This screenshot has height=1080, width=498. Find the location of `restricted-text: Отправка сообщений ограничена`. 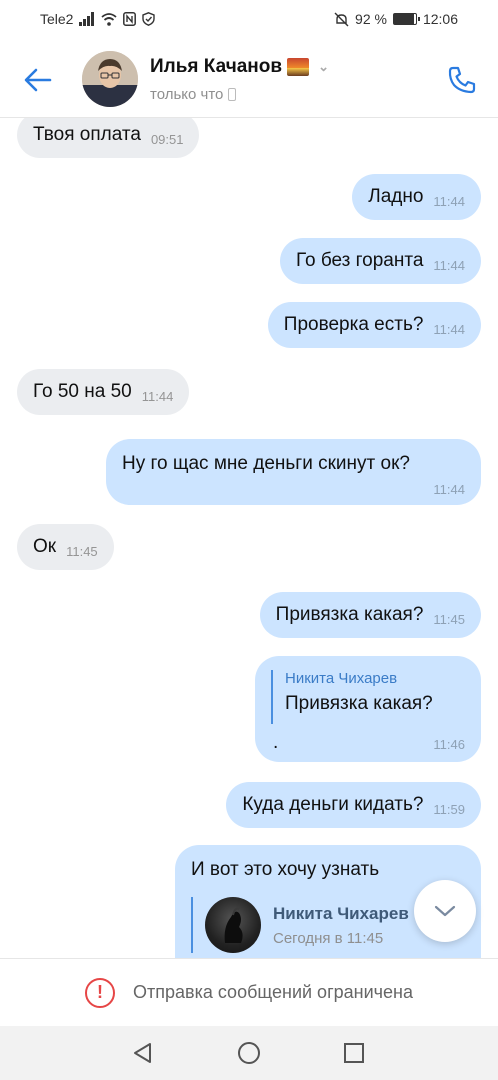

restricted-text: Отправка сообщений ограничена is located at coordinates (273, 992).